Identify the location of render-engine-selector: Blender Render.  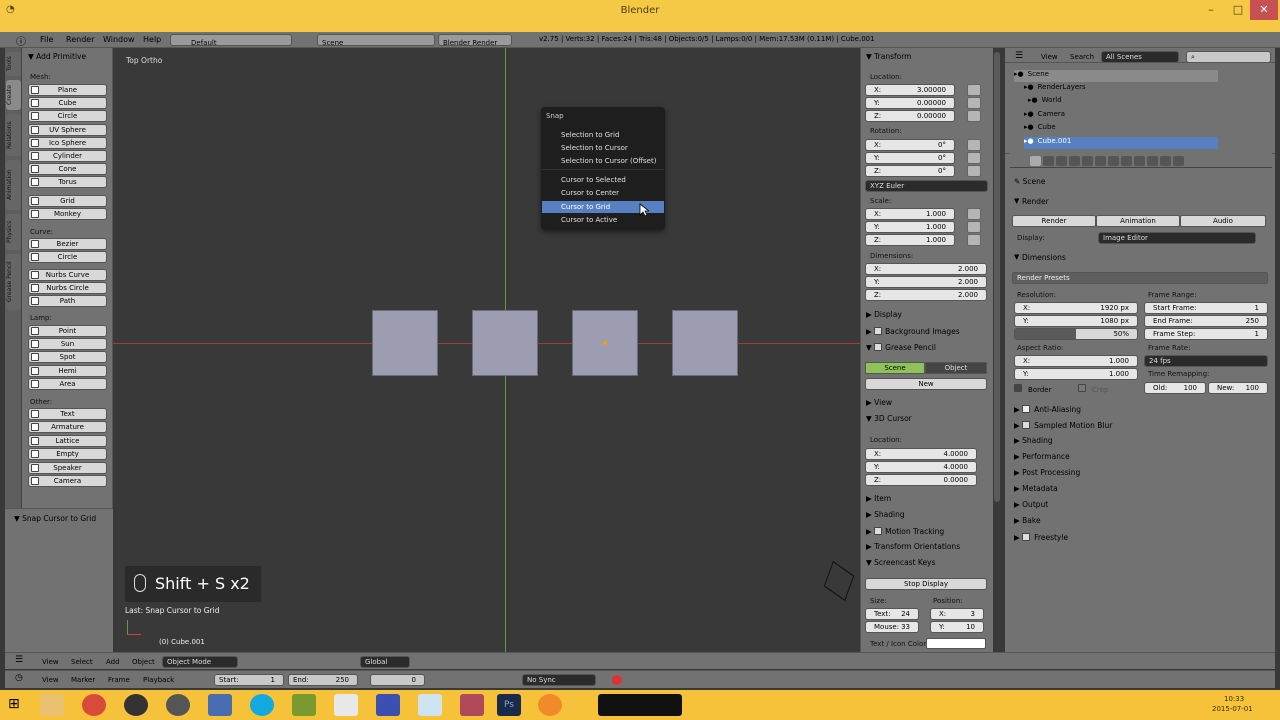
(475, 40).